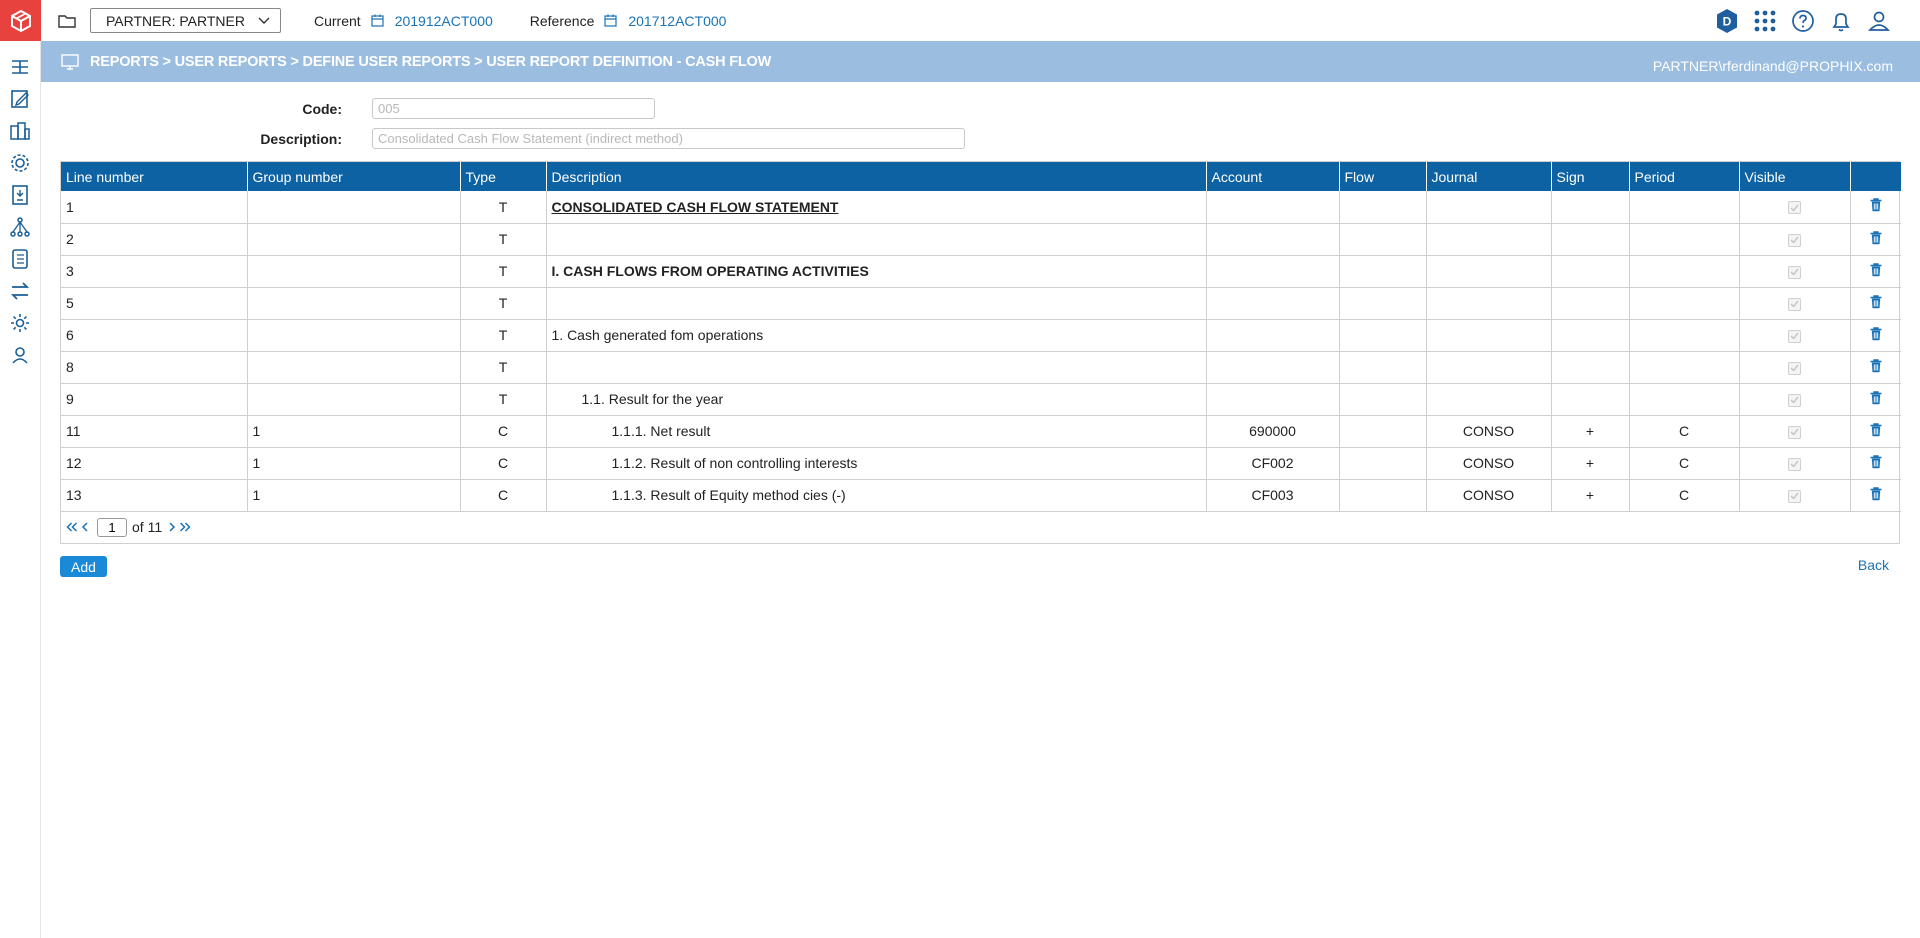 The height and width of the screenshot is (938, 1920). Describe the element at coordinates (668, 138) in the screenshot. I see `description-input` at that location.